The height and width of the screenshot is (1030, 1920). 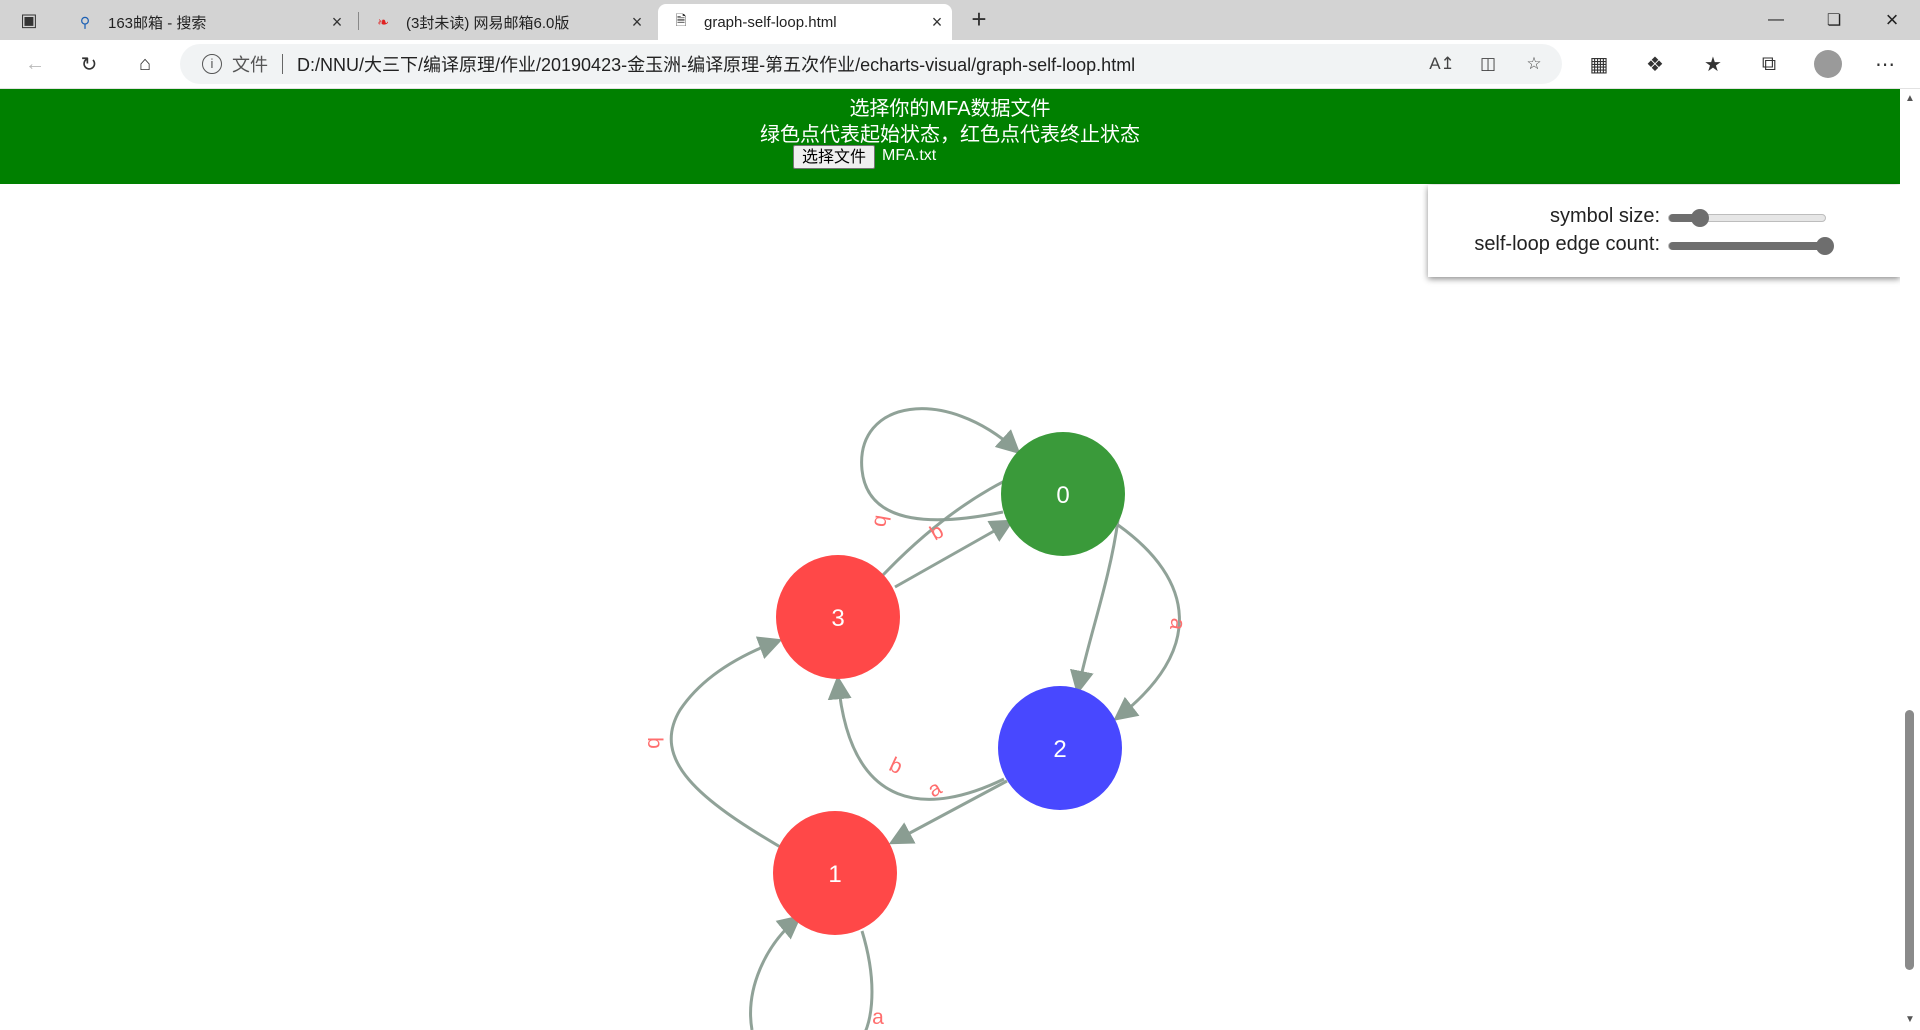 What do you see at coordinates (1910, 98) in the screenshot?
I see `scroll-up-icon: ▲` at bounding box center [1910, 98].